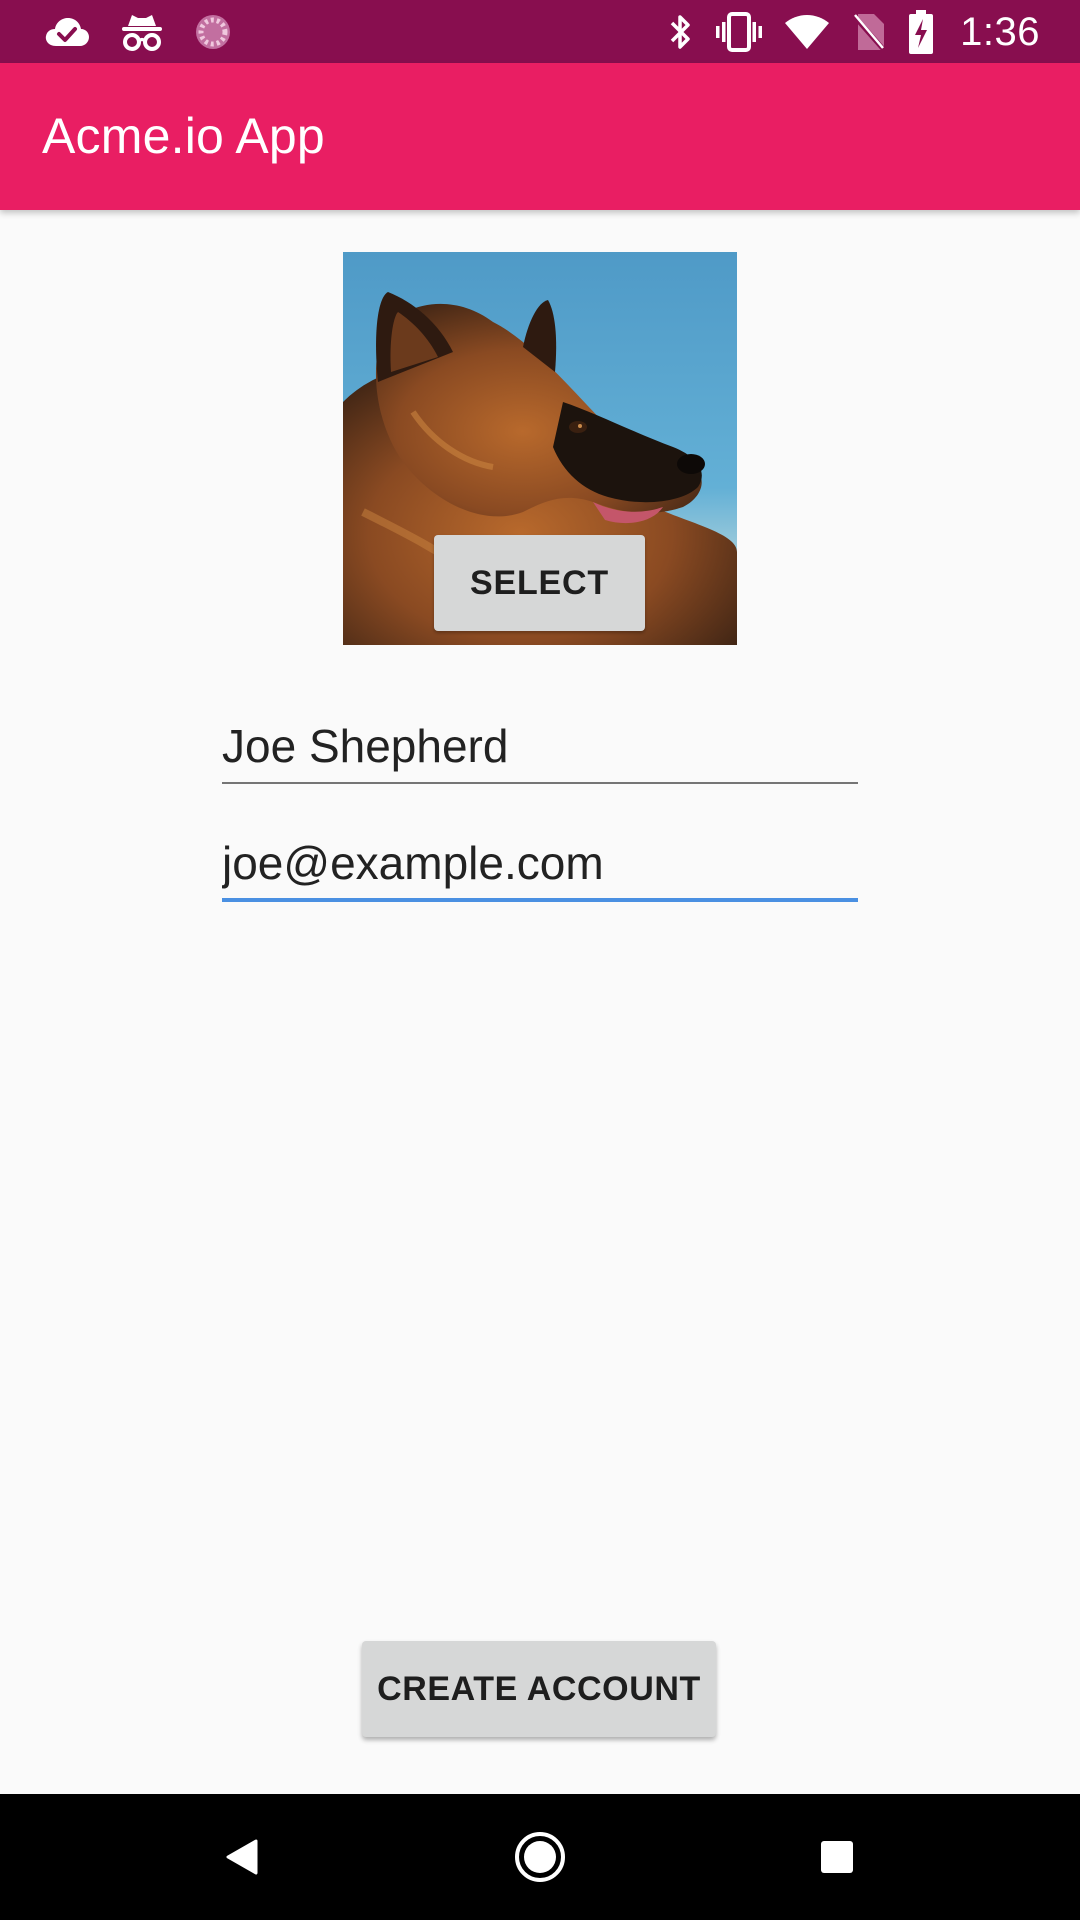 This screenshot has height=1920, width=1080. What do you see at coordinates (807, 32) in the screenshot?
I see `wifi-icon` at bounding box center [807, 32].